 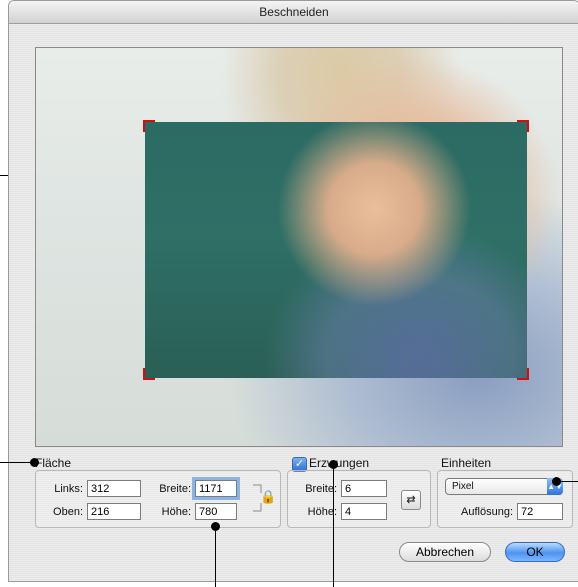 I want to click on cancel-button: Abbrechen, so click(x=445, y=552).